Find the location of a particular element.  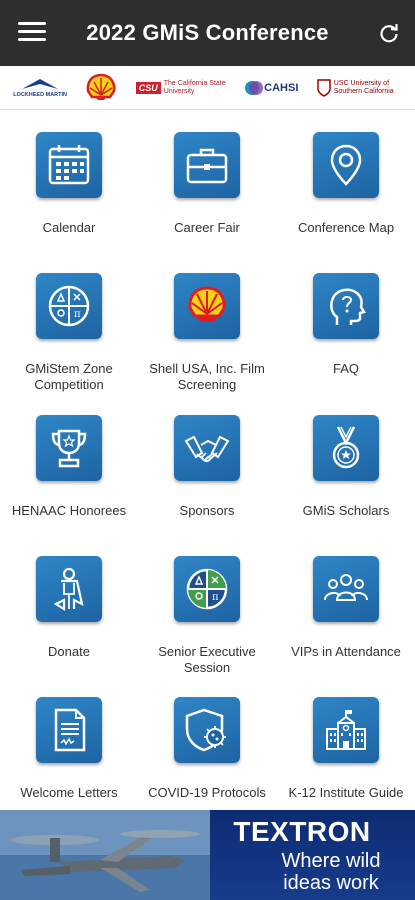

logo-text: USC University of Southern California is located at coordinates (363, 87).